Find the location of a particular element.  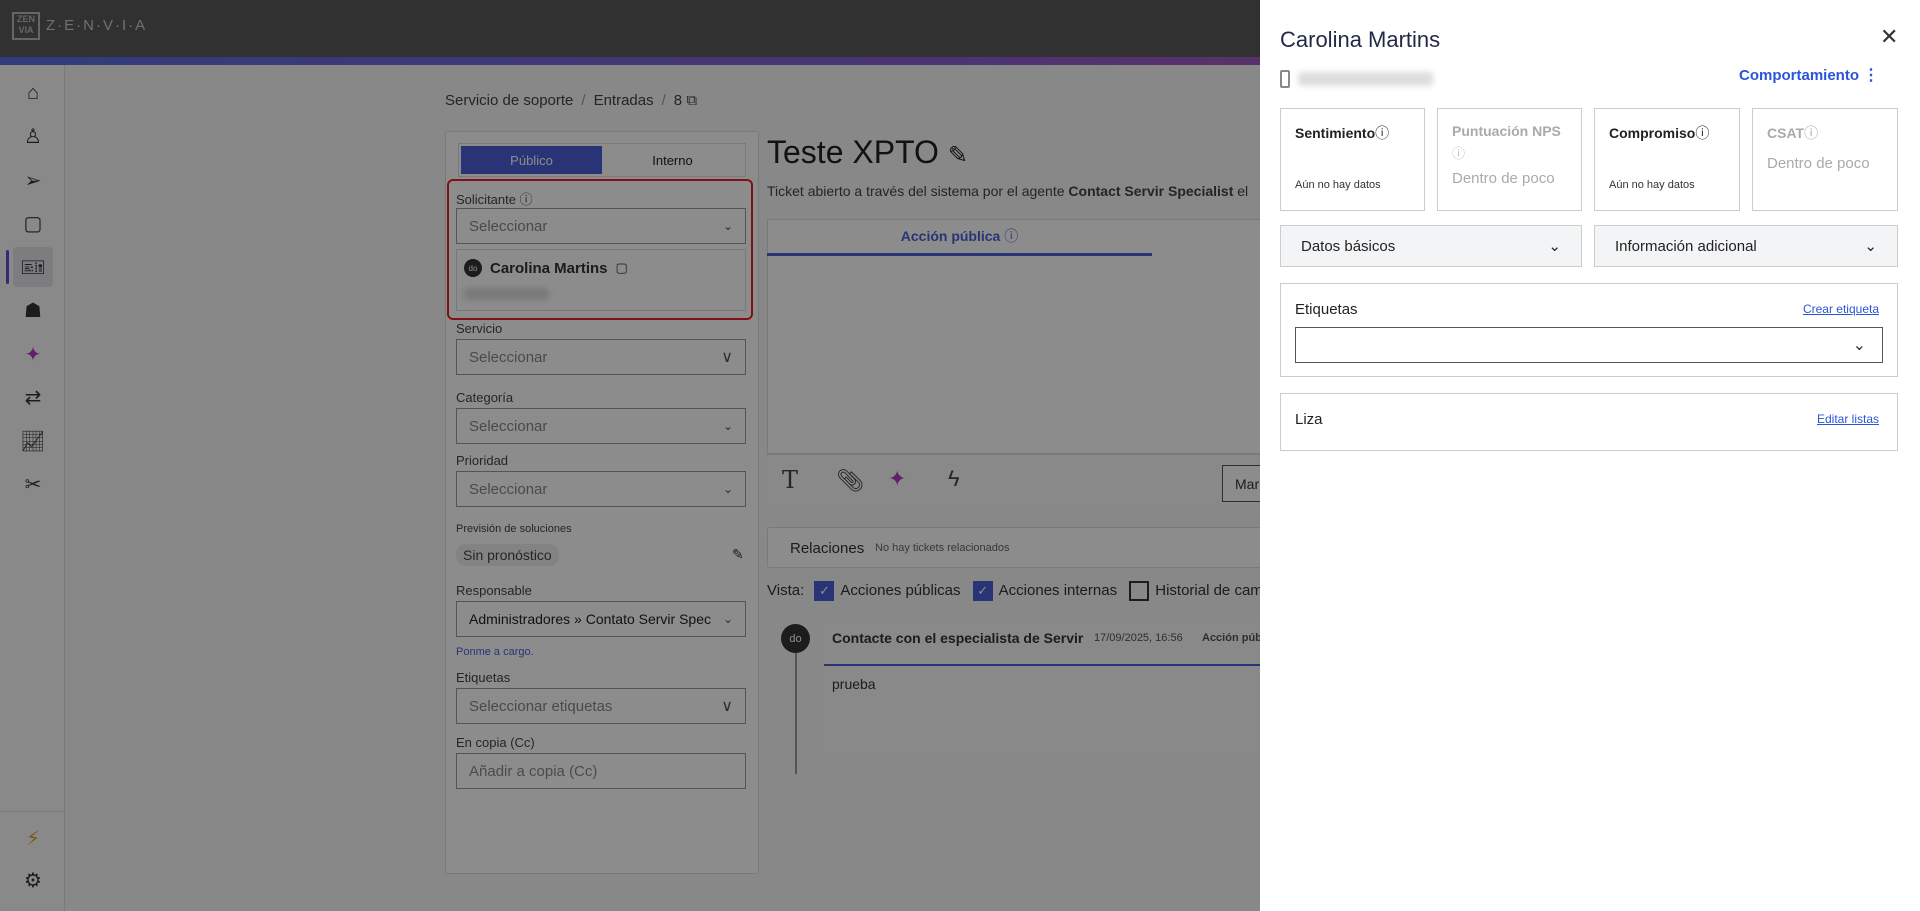

metric-engagement: Compromisoⓘ Aún no hay datos is located at coordinates (1667, 159).